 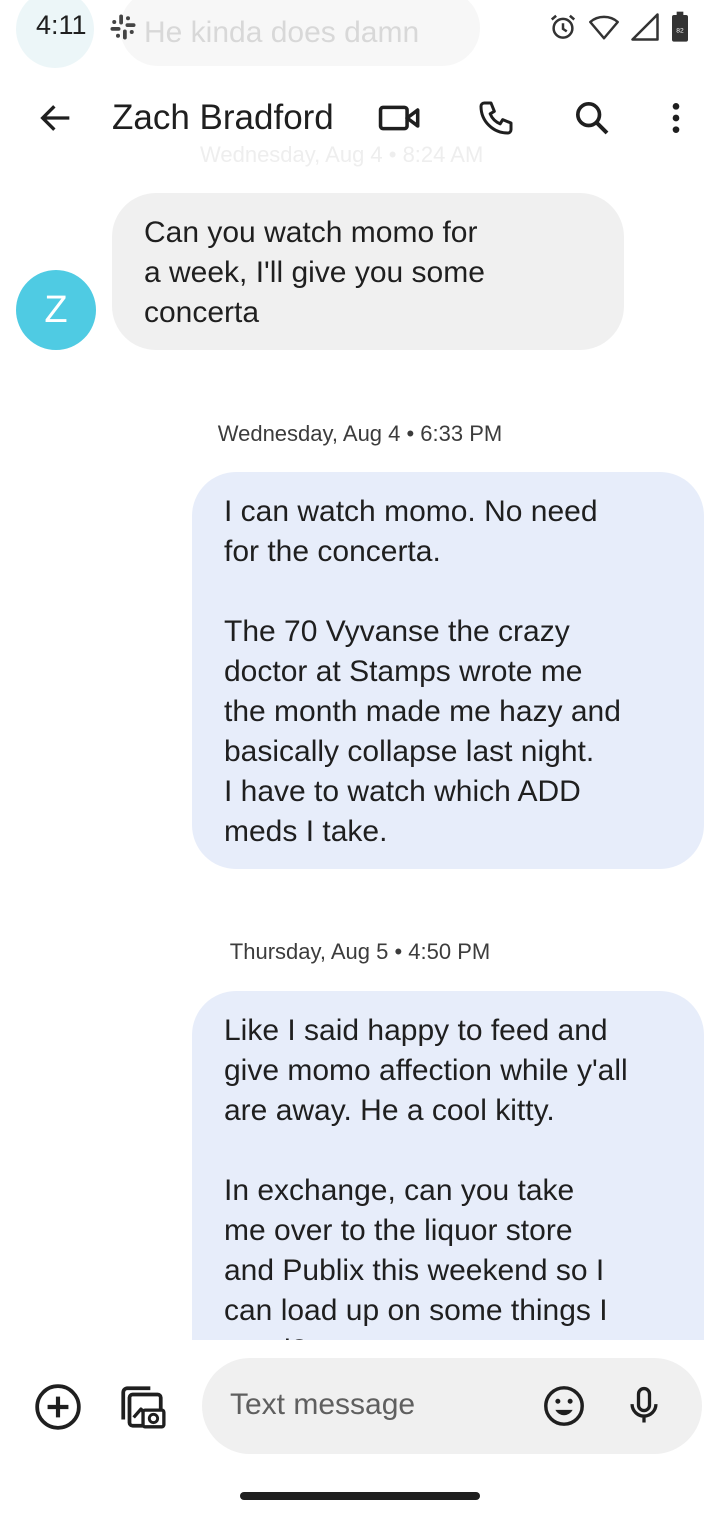 I want to click on contact-name: Zach Bradford, so click(x=223, y=118).